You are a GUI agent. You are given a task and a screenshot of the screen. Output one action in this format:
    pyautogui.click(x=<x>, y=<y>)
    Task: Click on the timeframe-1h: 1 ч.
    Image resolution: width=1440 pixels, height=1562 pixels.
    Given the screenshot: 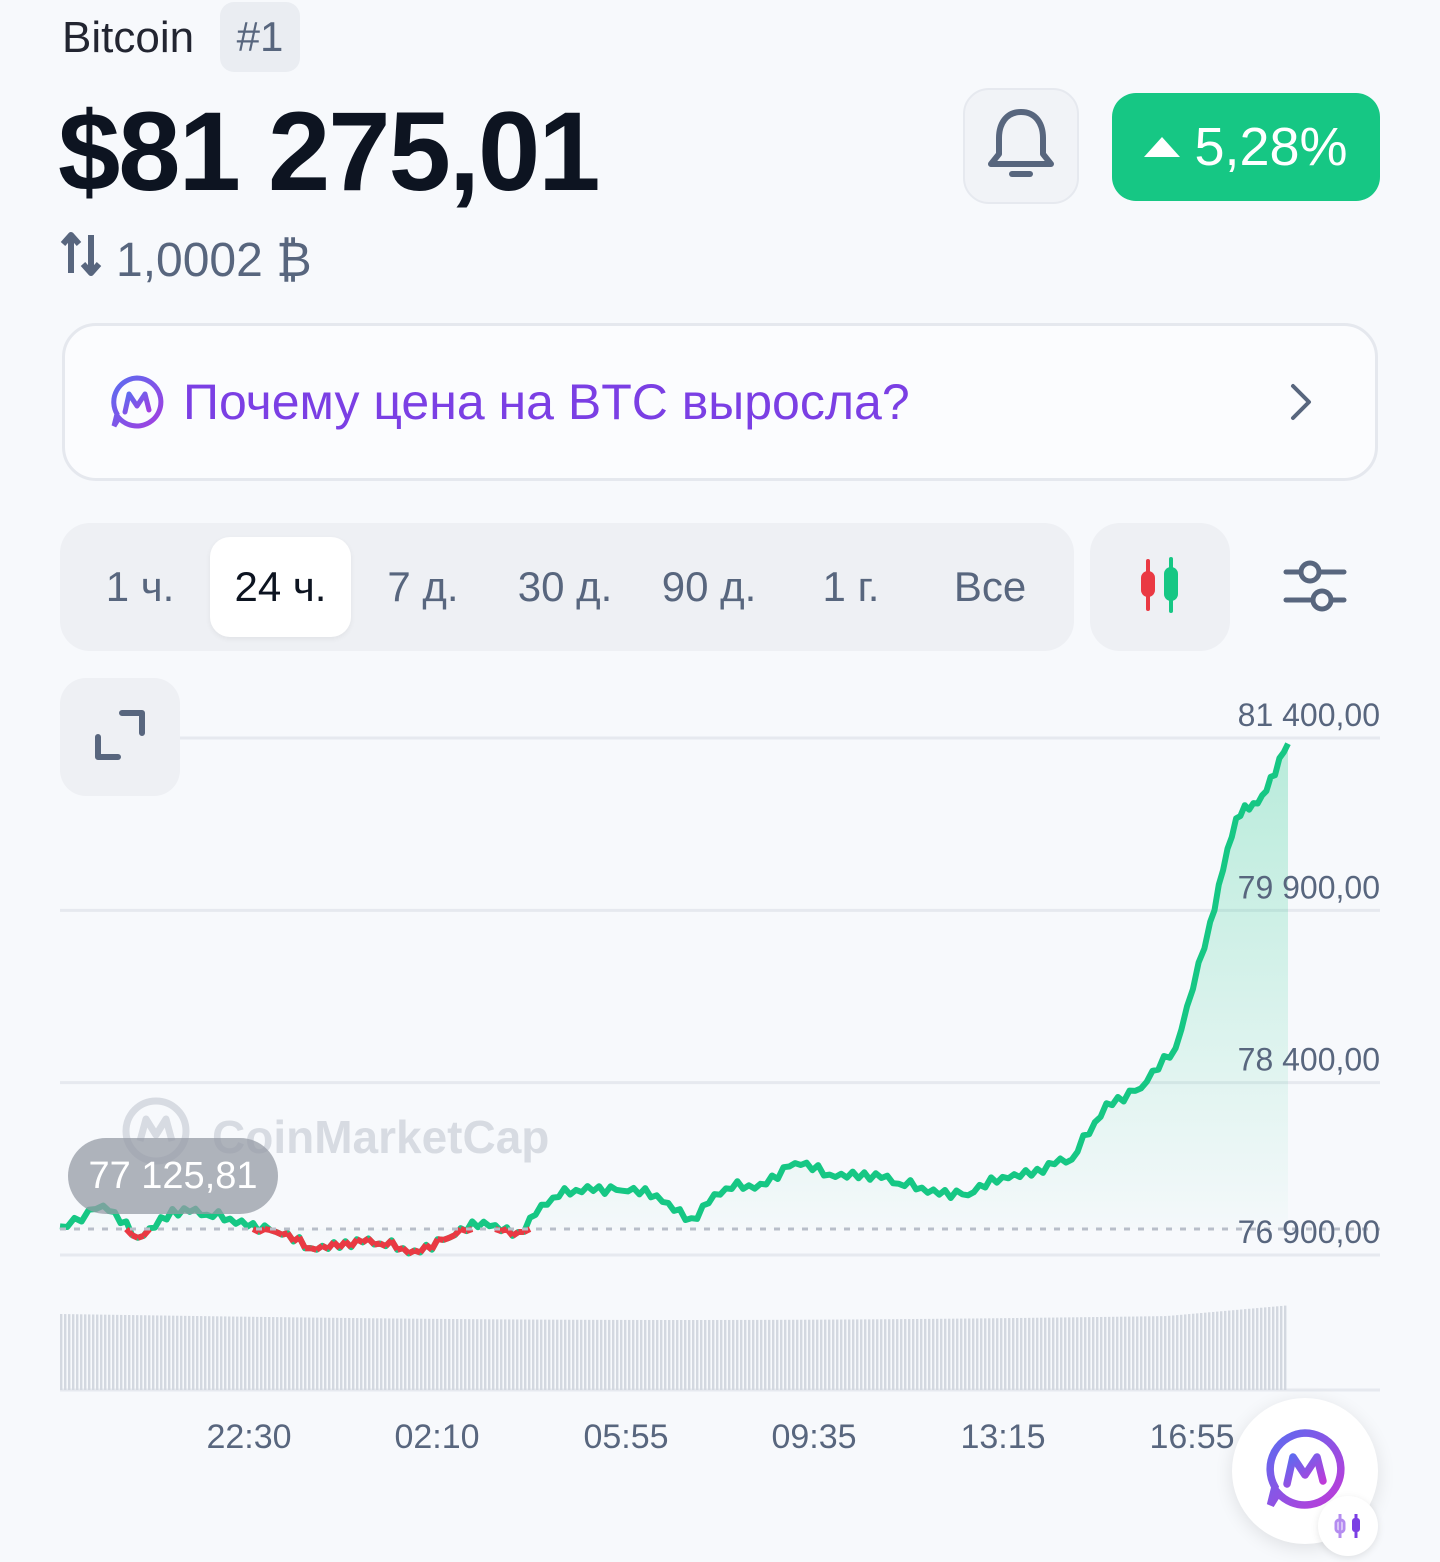 What is the action you would take?
    pyautogui.click(x=140, y=587)
    